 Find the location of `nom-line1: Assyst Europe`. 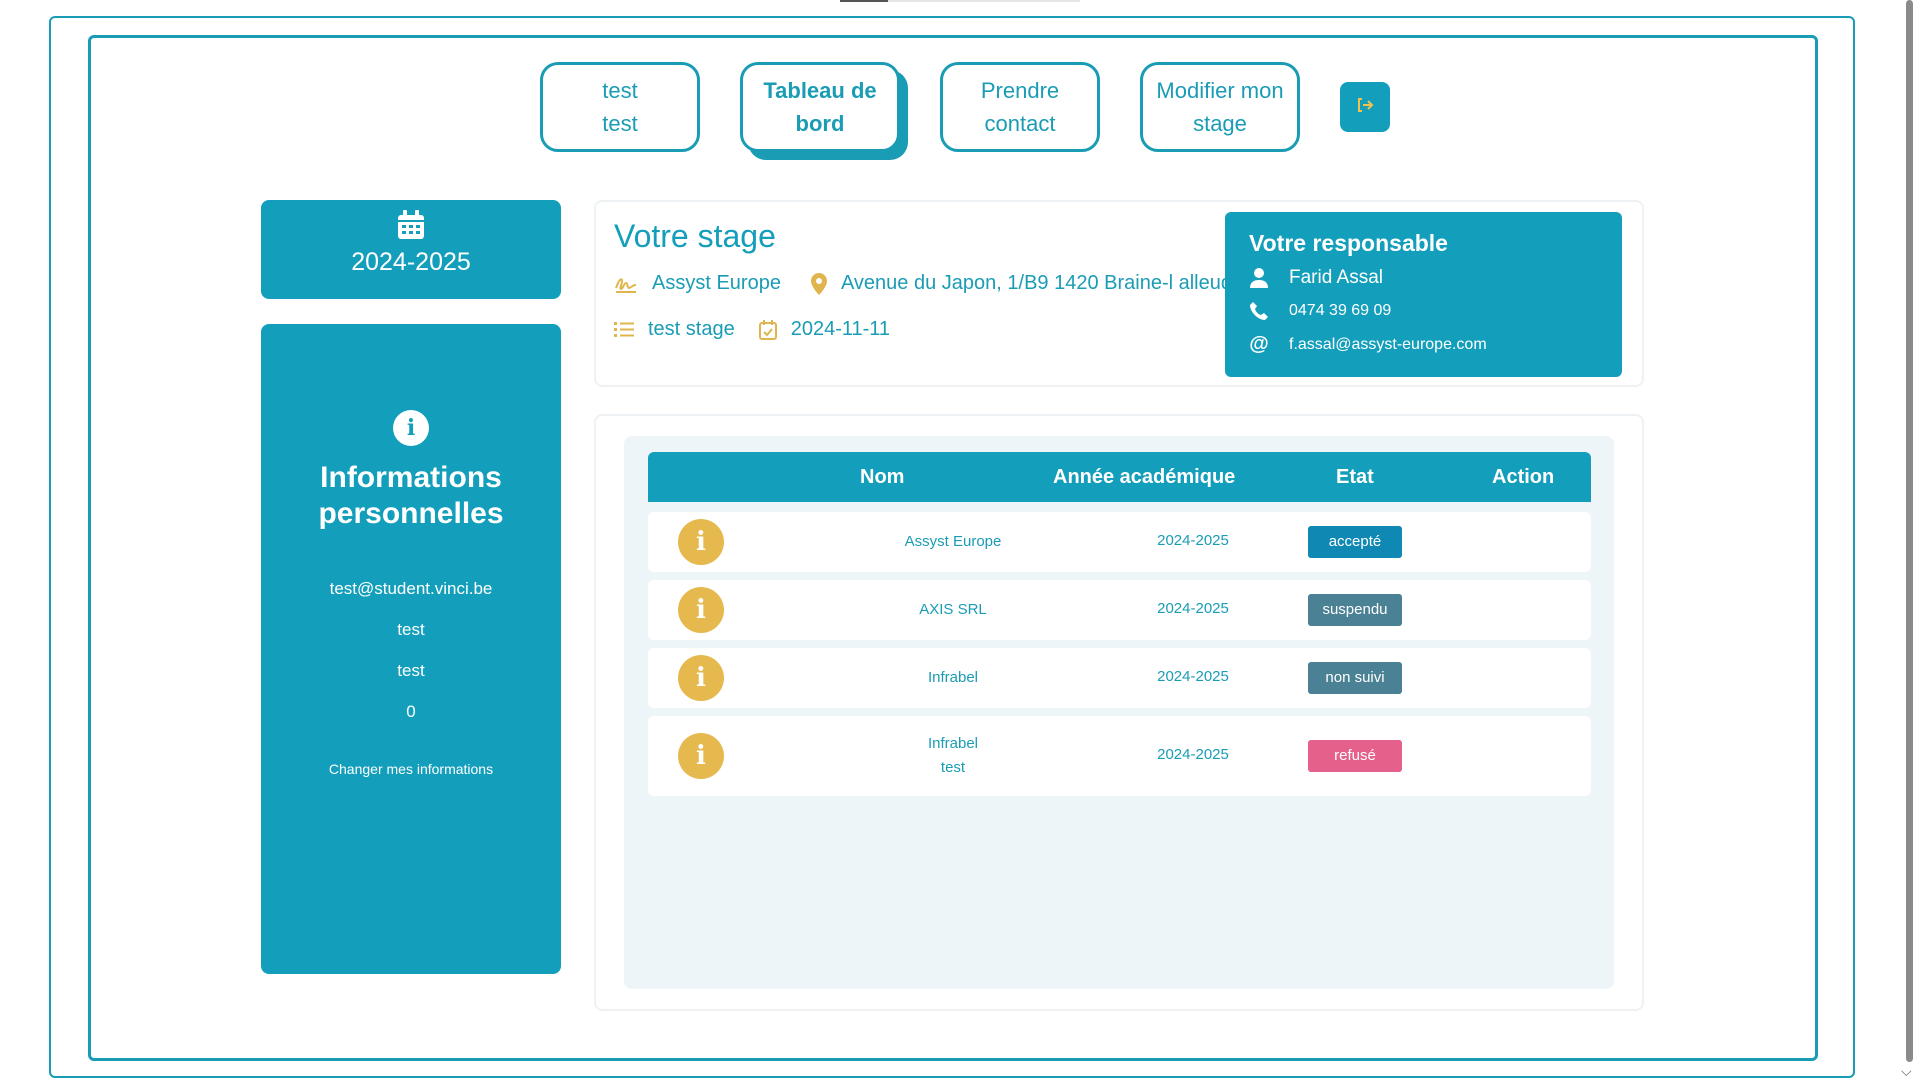

nom-line1: Assyst Europe is located at coordinates (953, 541).